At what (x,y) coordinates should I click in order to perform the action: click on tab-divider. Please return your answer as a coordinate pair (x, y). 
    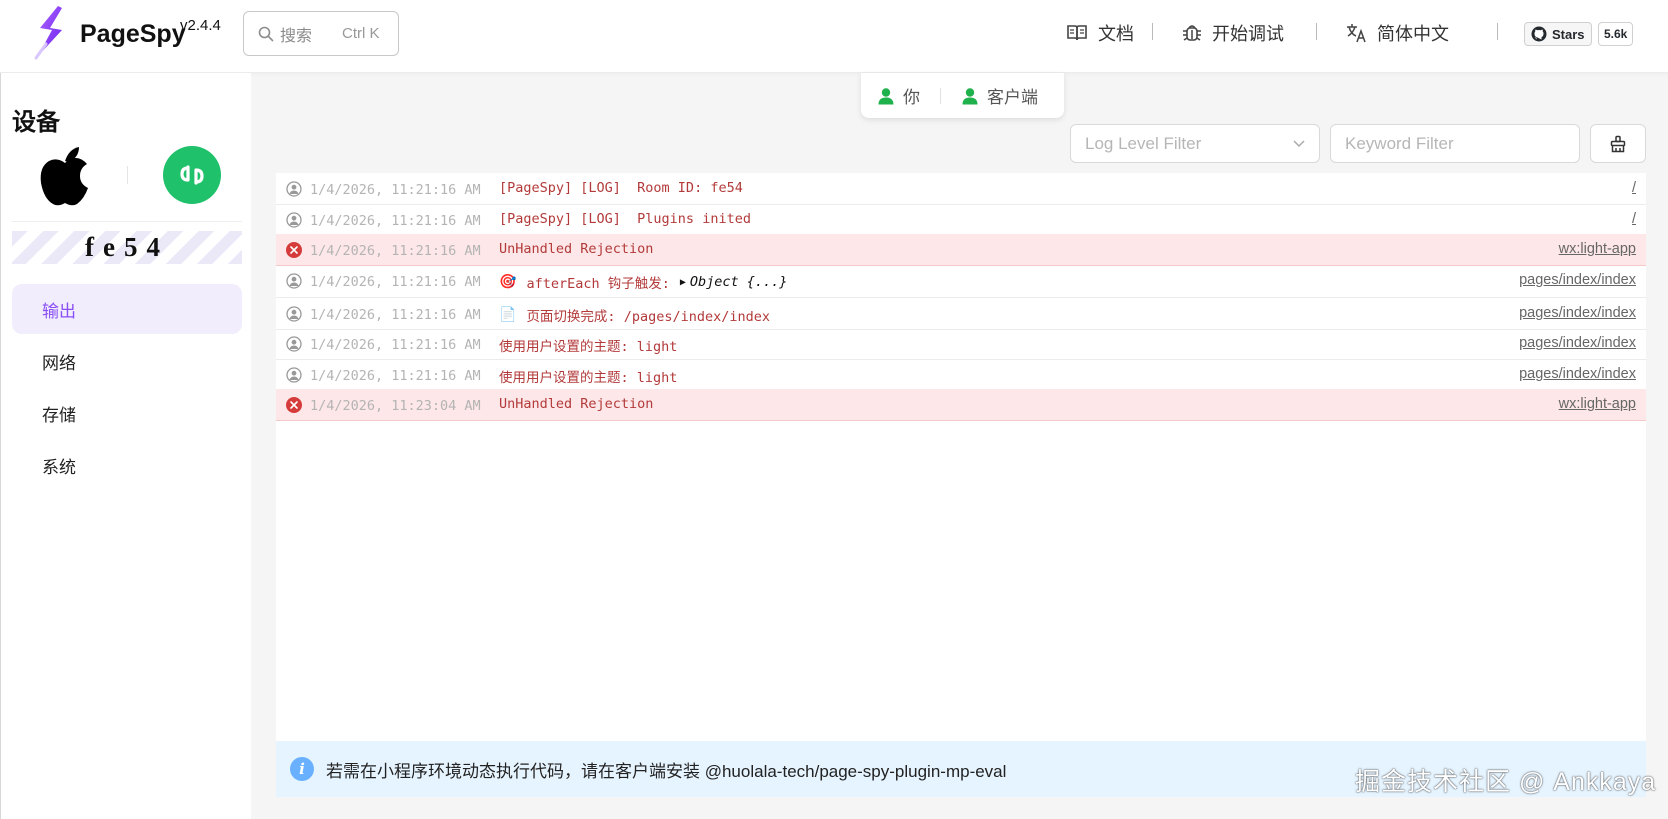
    Looking at the image, I should click on (940, 95).